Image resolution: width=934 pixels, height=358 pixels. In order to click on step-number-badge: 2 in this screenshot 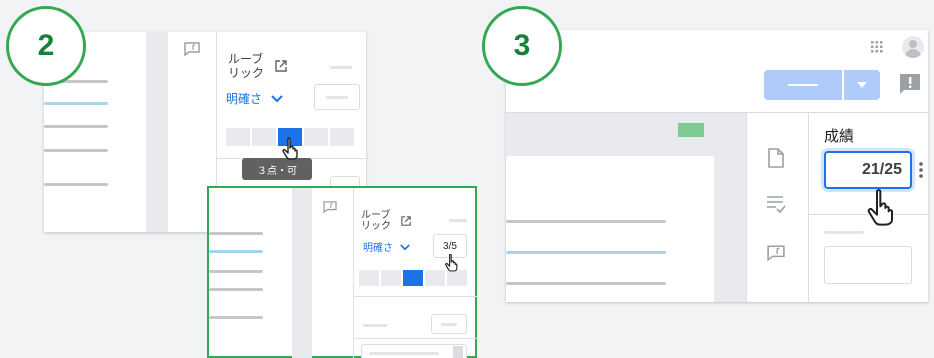, I will do `click(46, 46)`.